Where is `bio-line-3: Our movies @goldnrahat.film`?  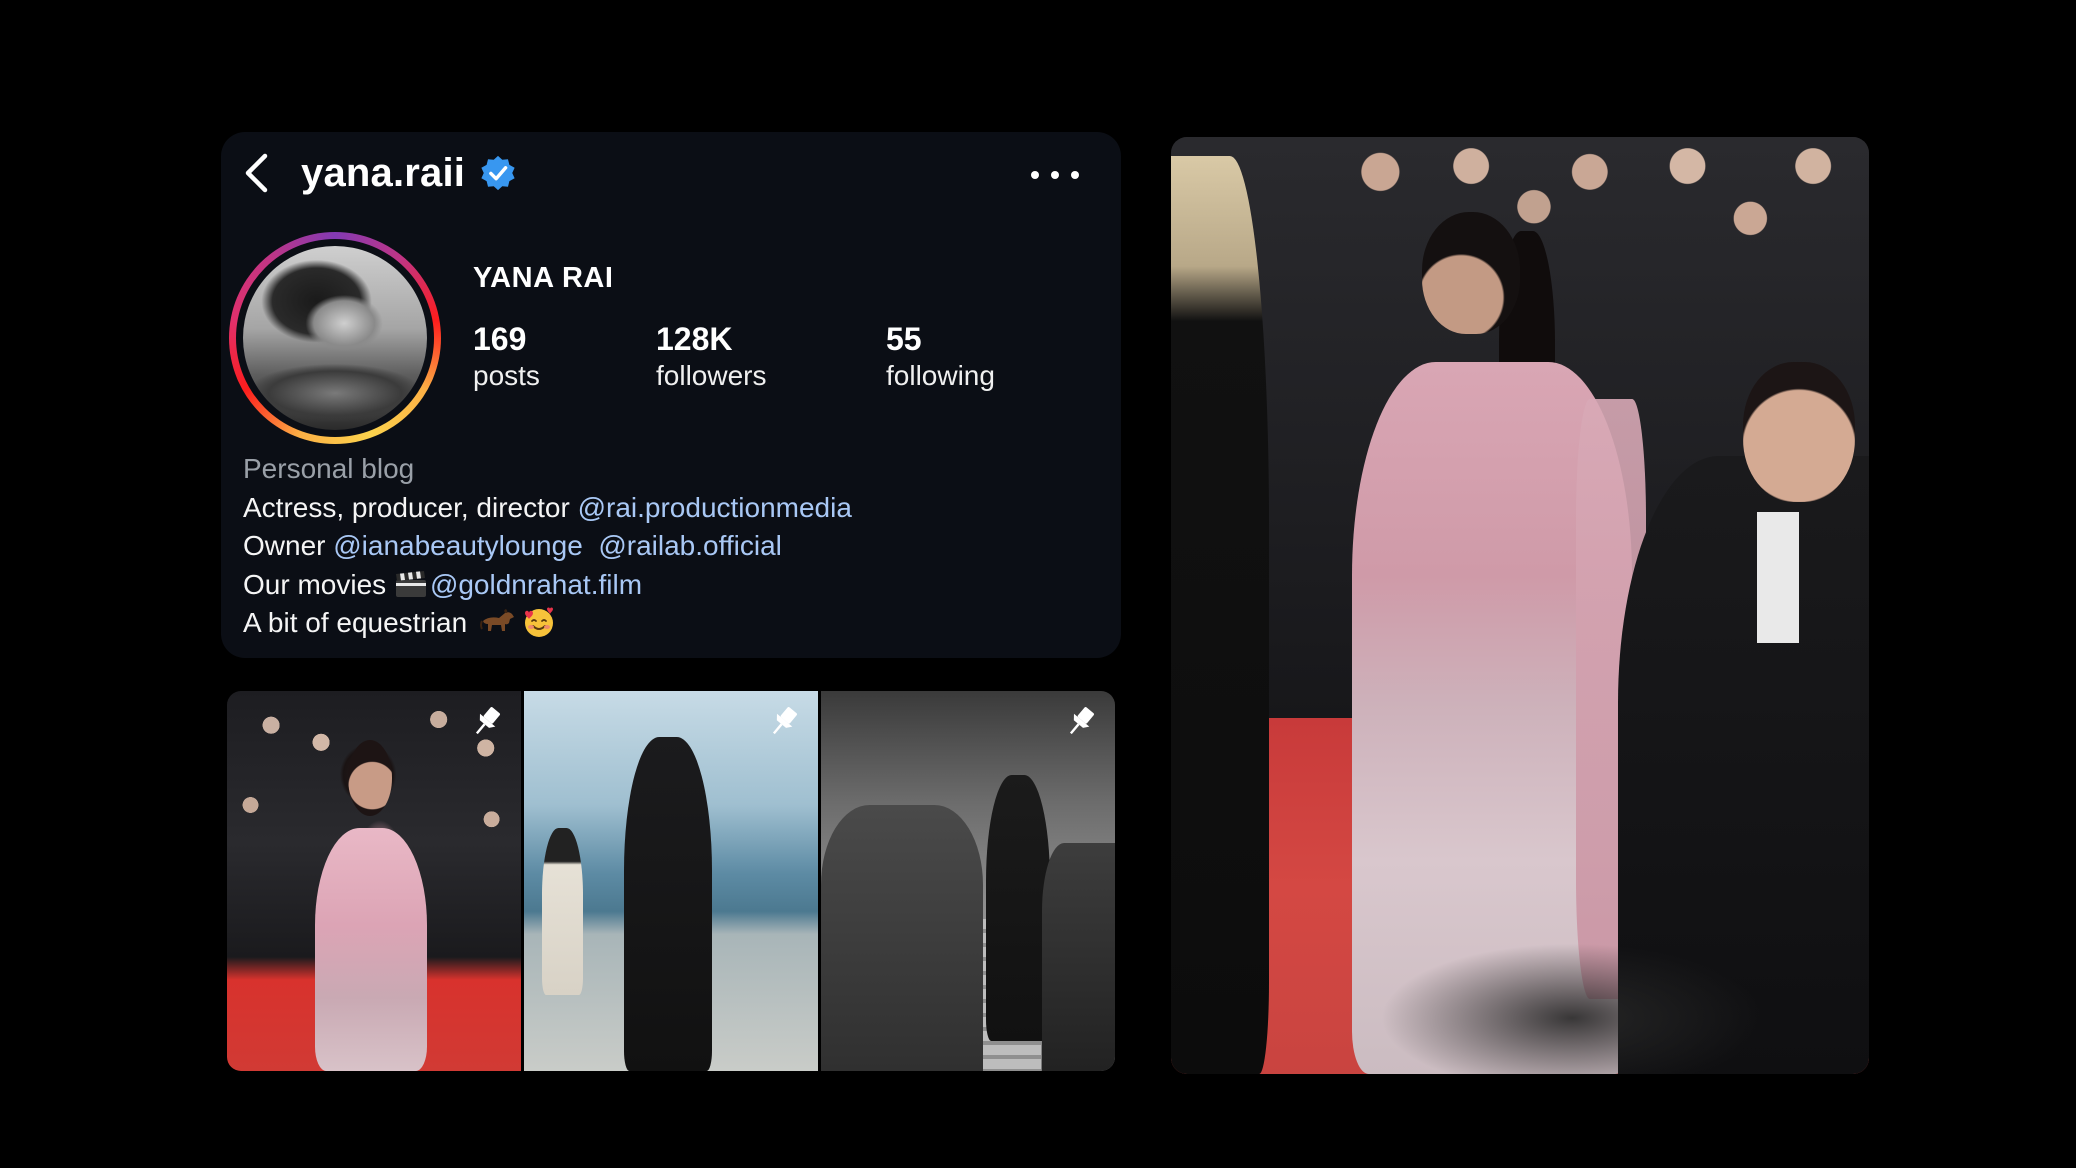 bio-line-3: Our movies @goldnrahat.film is located at coordinates (547, 585).